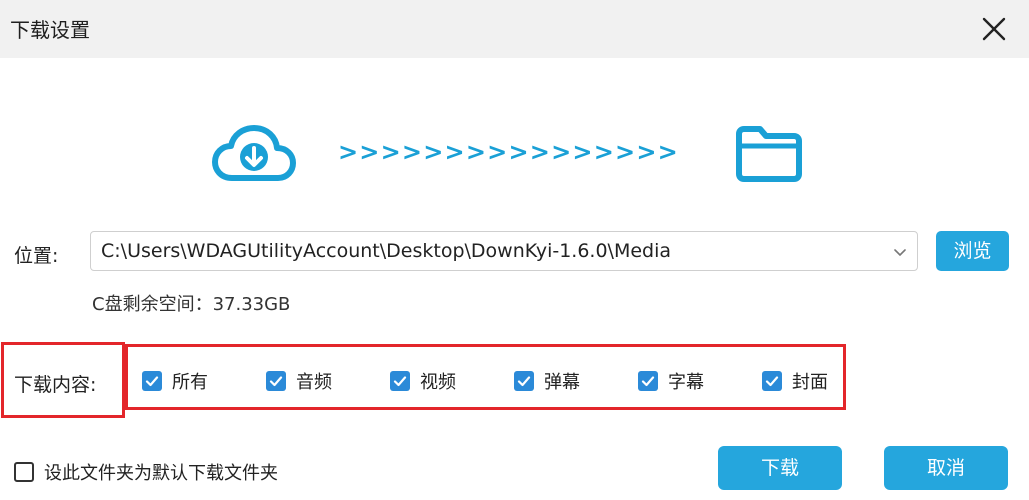 Image resolution: width=1029 pixels, height=500 pixels. What do you see at coordinates (900, 251) in the screenshot?
I see `chevron-down-icon` at bounding box center [900, 251].